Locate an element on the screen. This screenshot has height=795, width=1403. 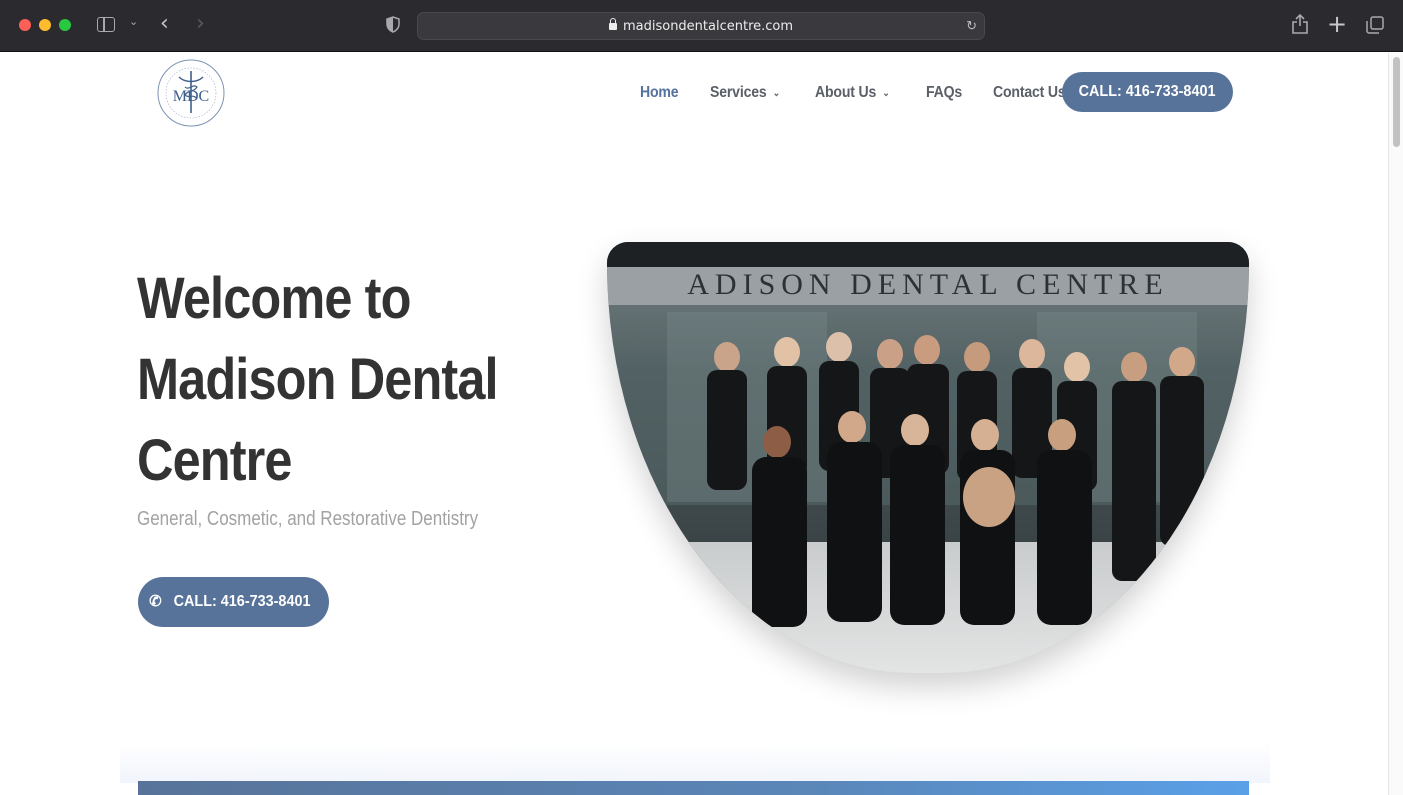
forward-arrow-icon: › is located at coordinates (200, 23).